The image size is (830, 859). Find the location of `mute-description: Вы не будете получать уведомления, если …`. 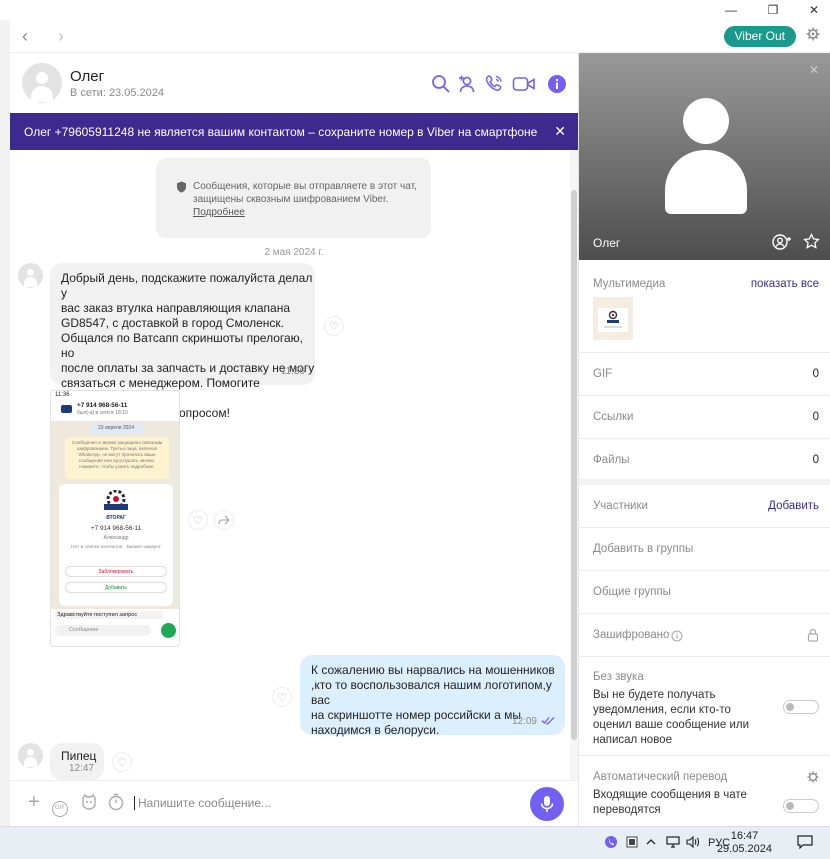

mute-description: Вы не будете получать уведомления, если … is located at coordinates (671, 717).